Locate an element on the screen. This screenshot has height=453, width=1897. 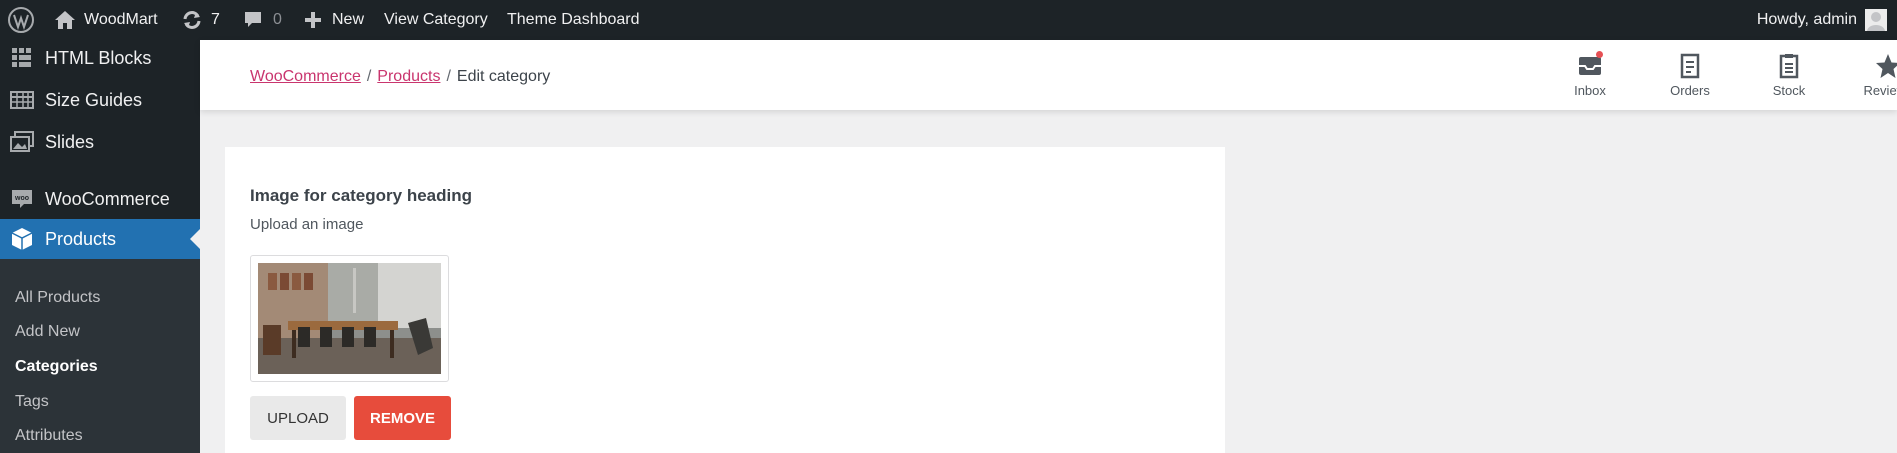
sidebar-item-size-guides: Size Guides is located at coordinates (100, 100).